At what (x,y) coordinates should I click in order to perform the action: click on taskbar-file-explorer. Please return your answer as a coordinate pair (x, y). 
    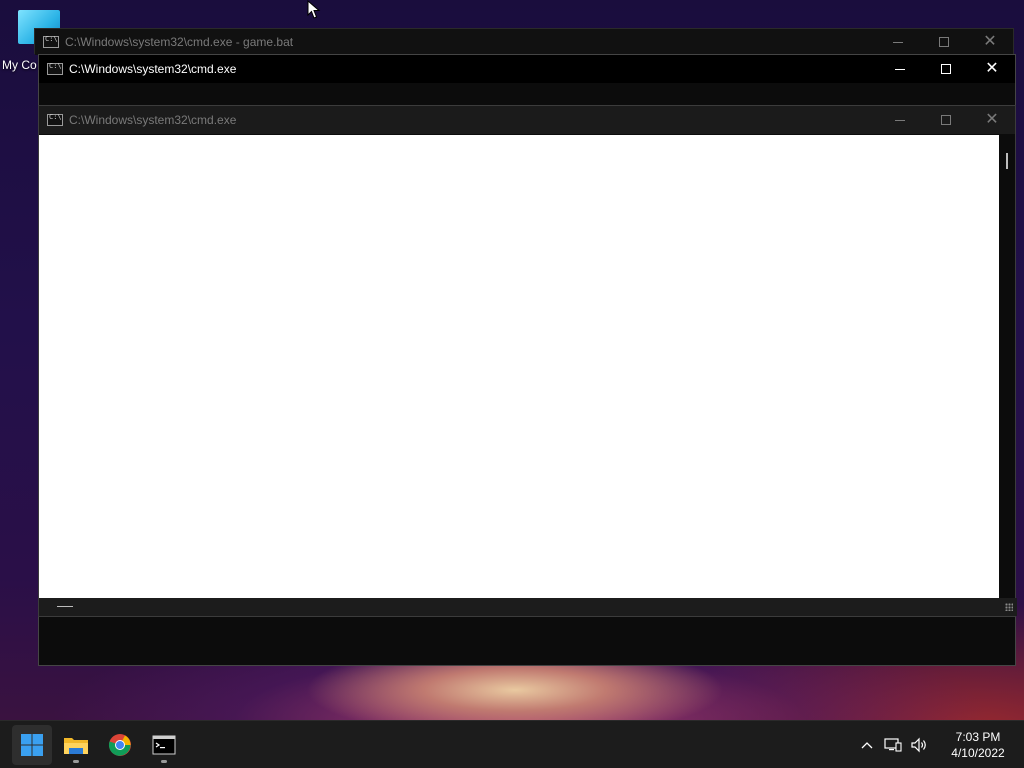
    Looking at the image, I should click on (76, 745).